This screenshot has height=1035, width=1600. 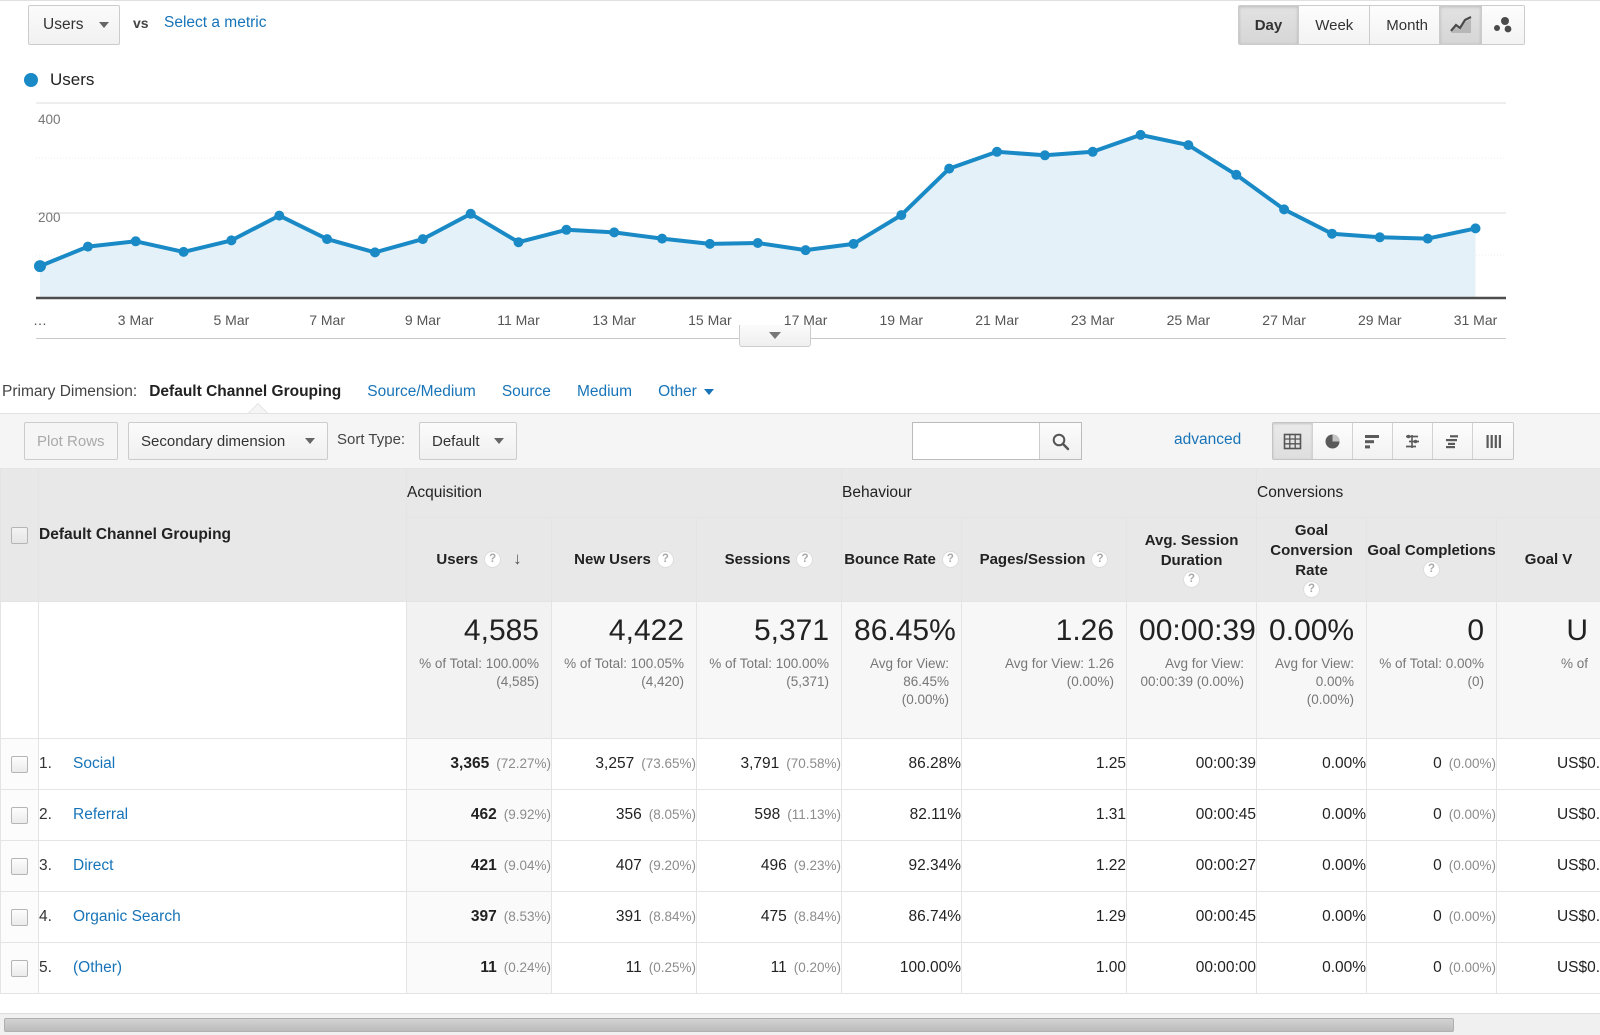 I want to click on sort-type-select: Default, so click(x=468, y=441).